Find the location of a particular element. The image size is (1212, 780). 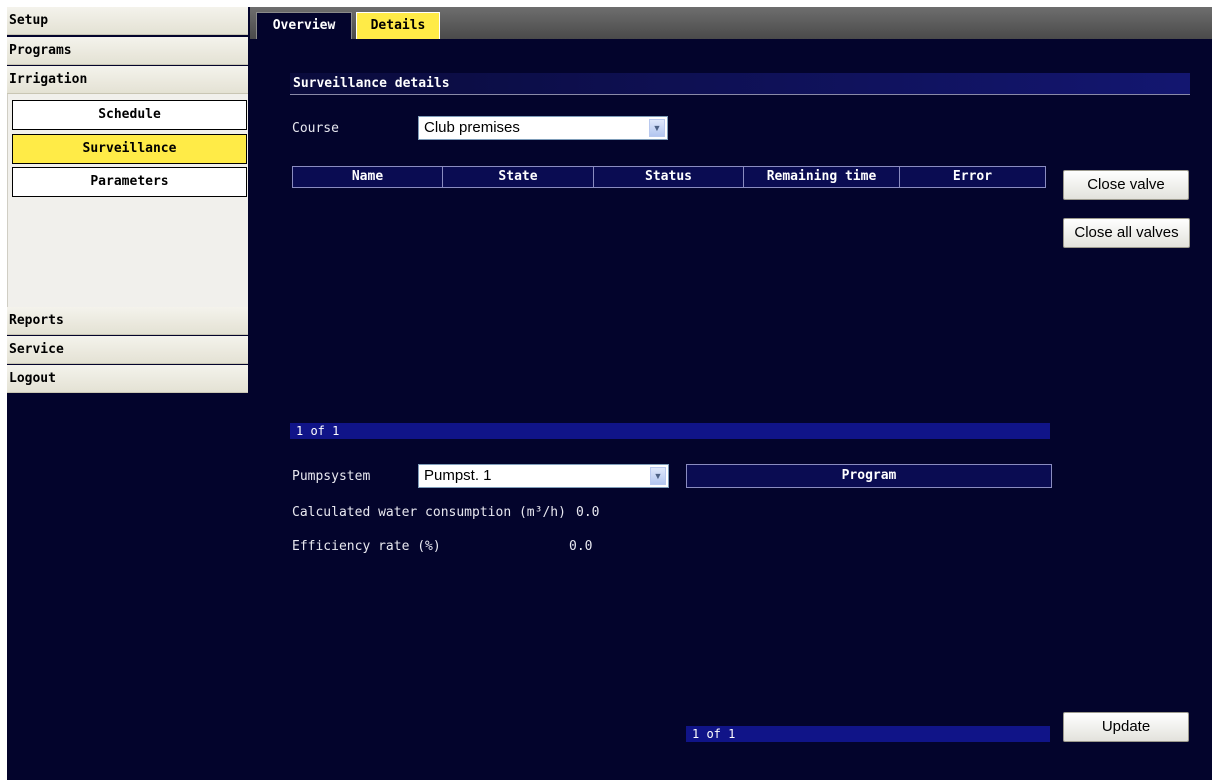

menu-service: Service is located at coordinates (127, 350).